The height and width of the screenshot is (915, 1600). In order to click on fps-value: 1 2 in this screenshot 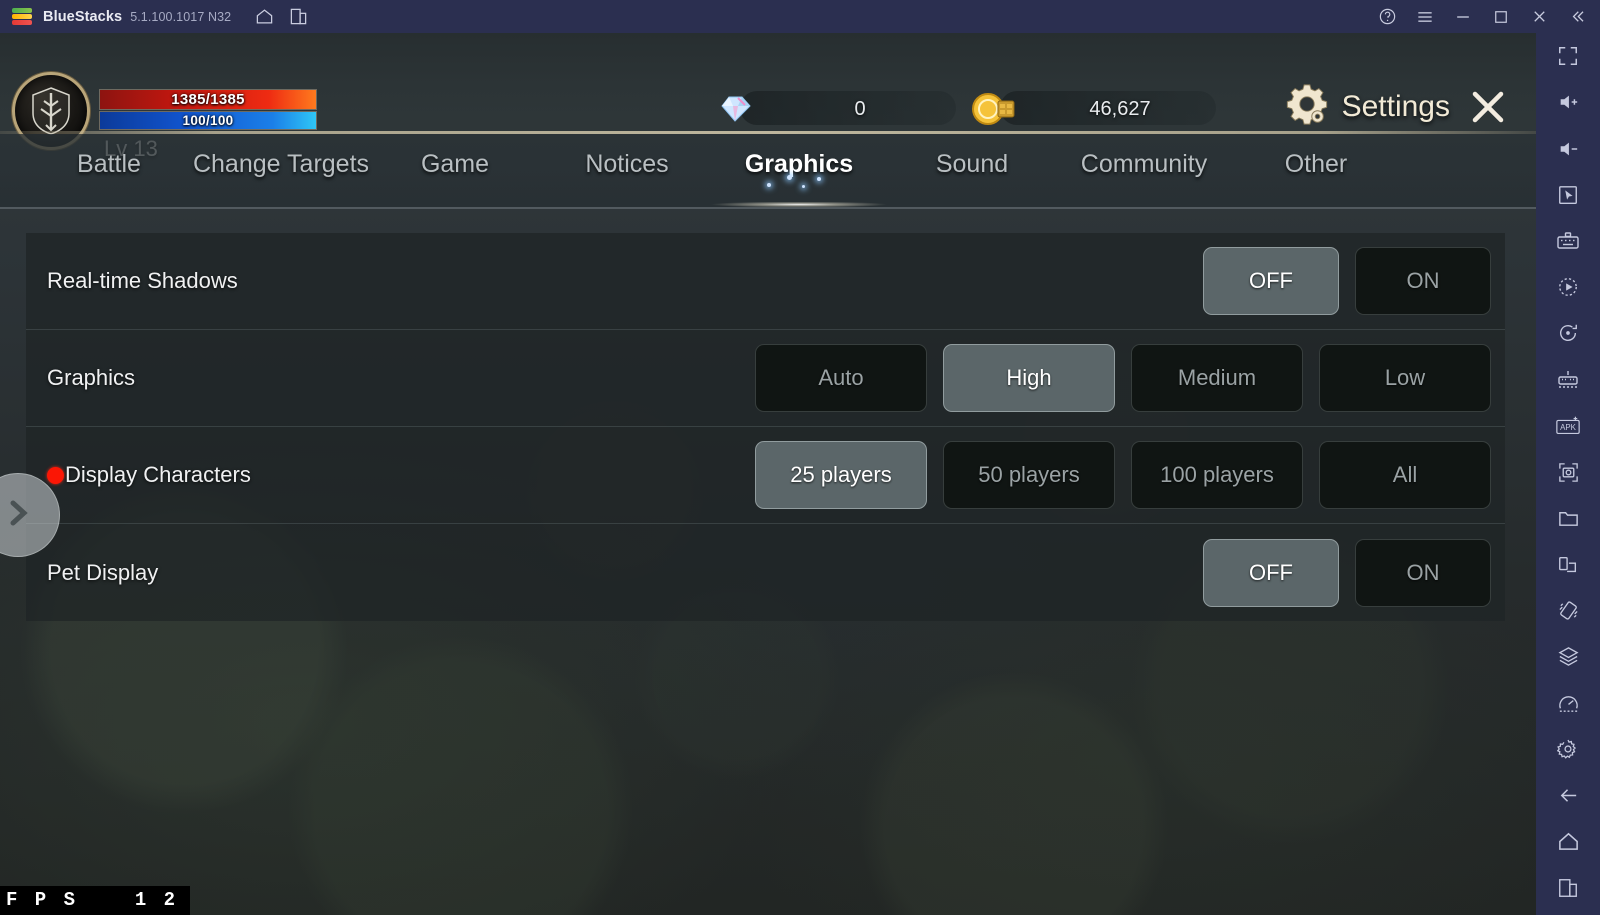, I will do `click(156, 900)`.